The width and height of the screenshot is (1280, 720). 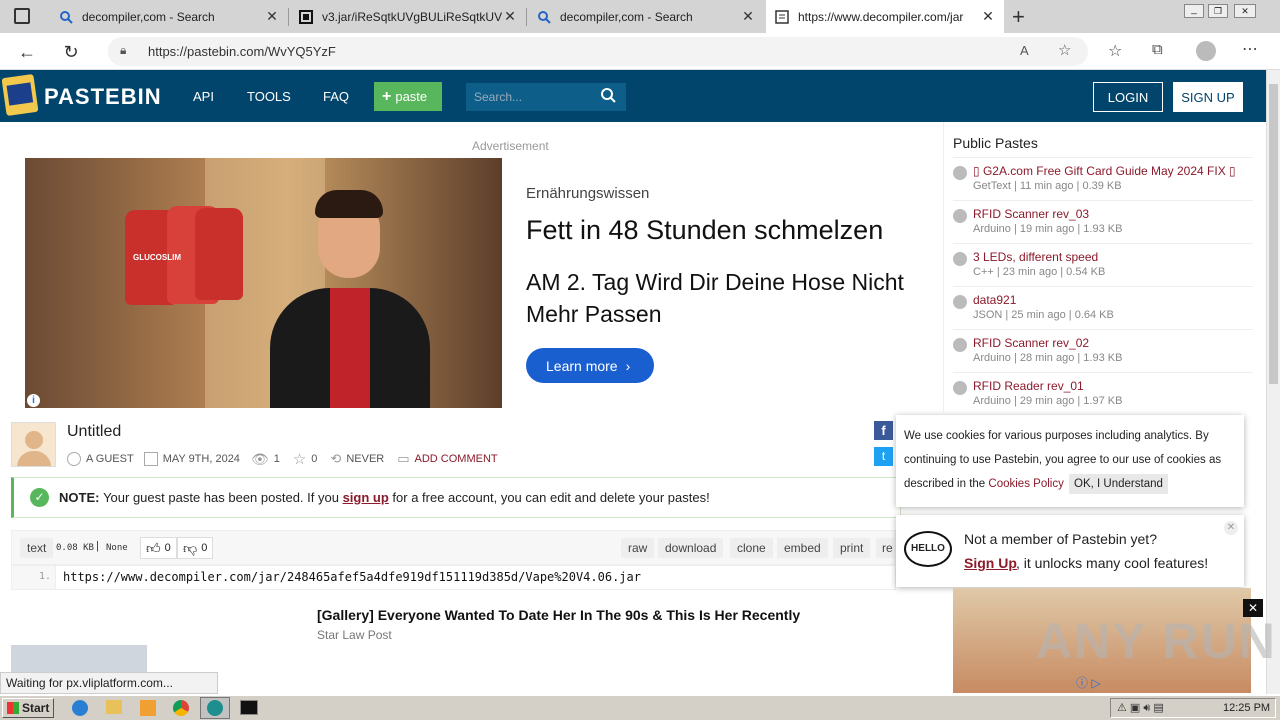 I want to click on format-badge: text, so click(x=37, y=548).